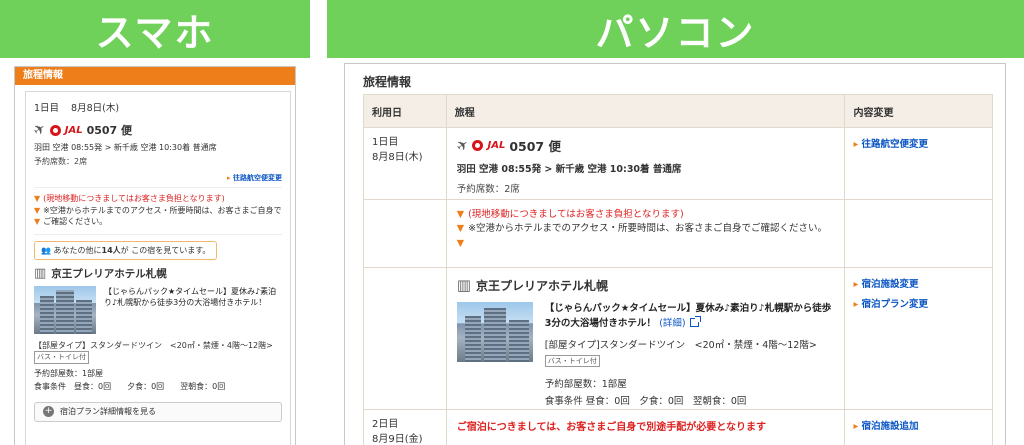 This screenshot has height=445, width=1024. What do you see at coordinates (689, 353) in the screenshot?
I see `pc-room-type: [部屋タイプ]スタンダードツイン <20㎡・禁煙・4階～12階> バス・トイレ付` at bounding box center [689, 353].